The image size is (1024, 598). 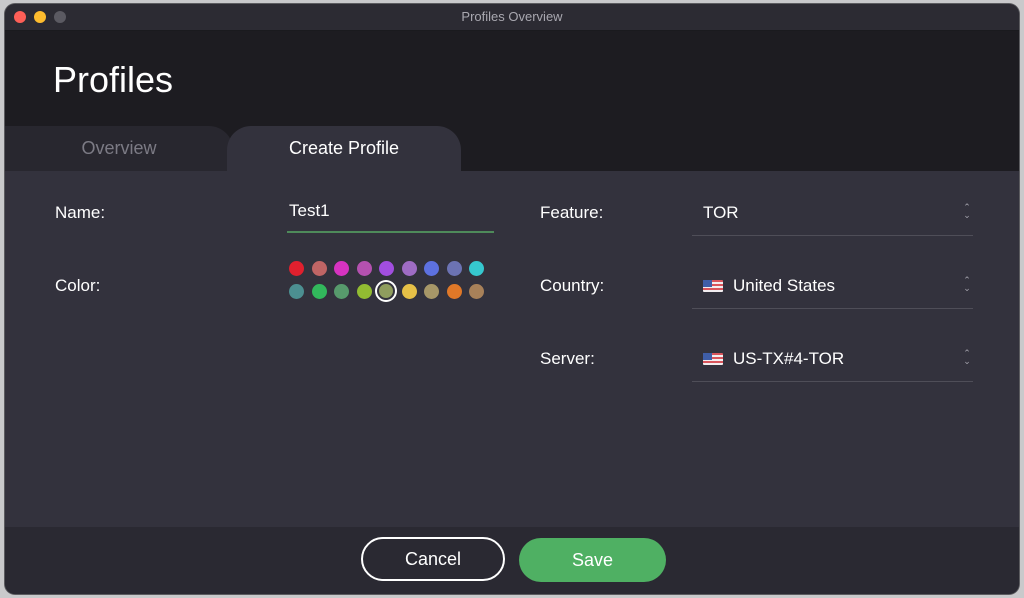 I want to click on country-value: United States, so click(x=784, y=285).